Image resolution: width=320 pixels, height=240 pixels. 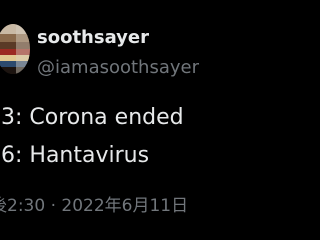 I want to click on user-handle: @iamasoothsayer, so click(x=118, y=68).